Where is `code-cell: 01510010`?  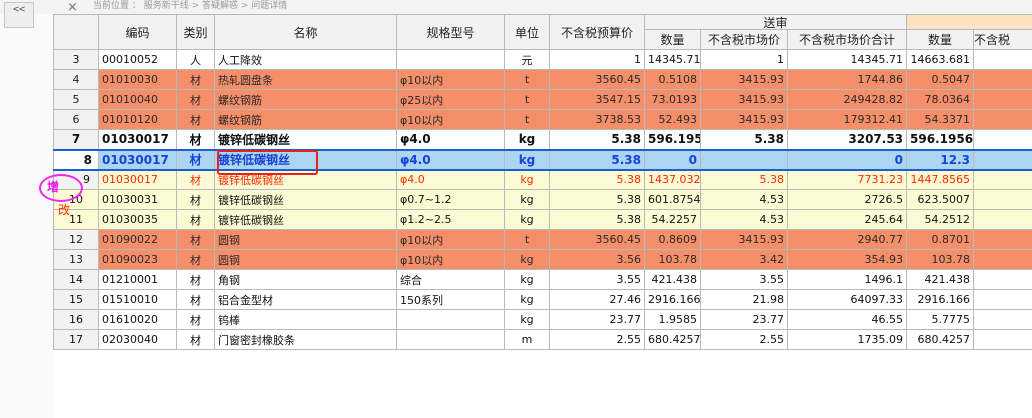
code-cell: 01510010 is located at coordinates (137, 299).